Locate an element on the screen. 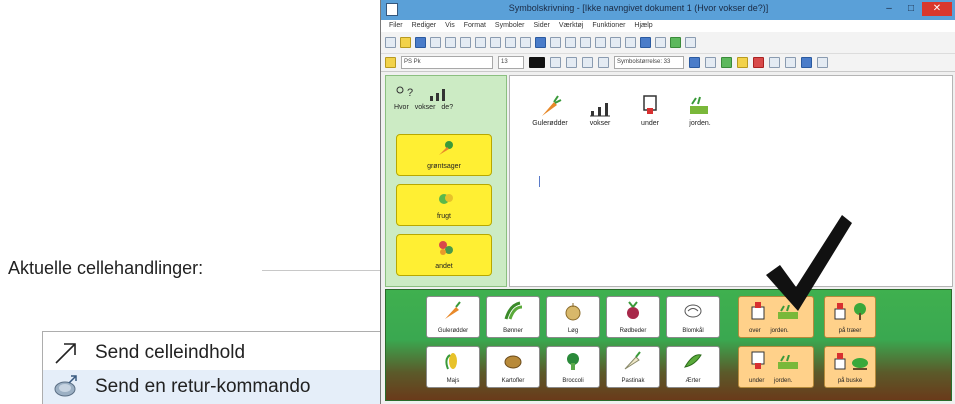  font-name-select: PS Pk is located at coordinates (447, 62).